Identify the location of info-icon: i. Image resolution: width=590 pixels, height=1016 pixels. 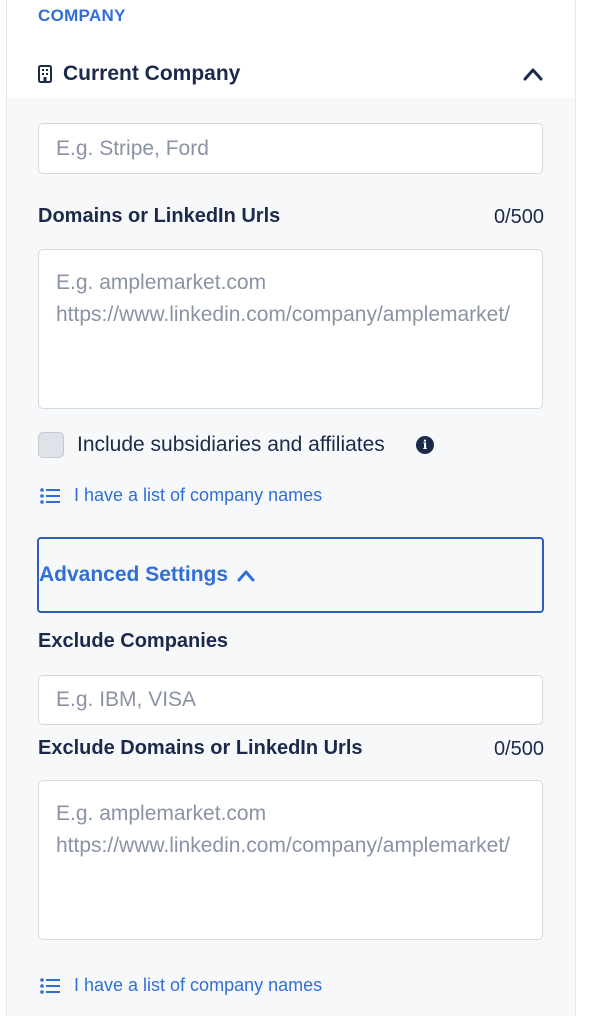
(425, 445).